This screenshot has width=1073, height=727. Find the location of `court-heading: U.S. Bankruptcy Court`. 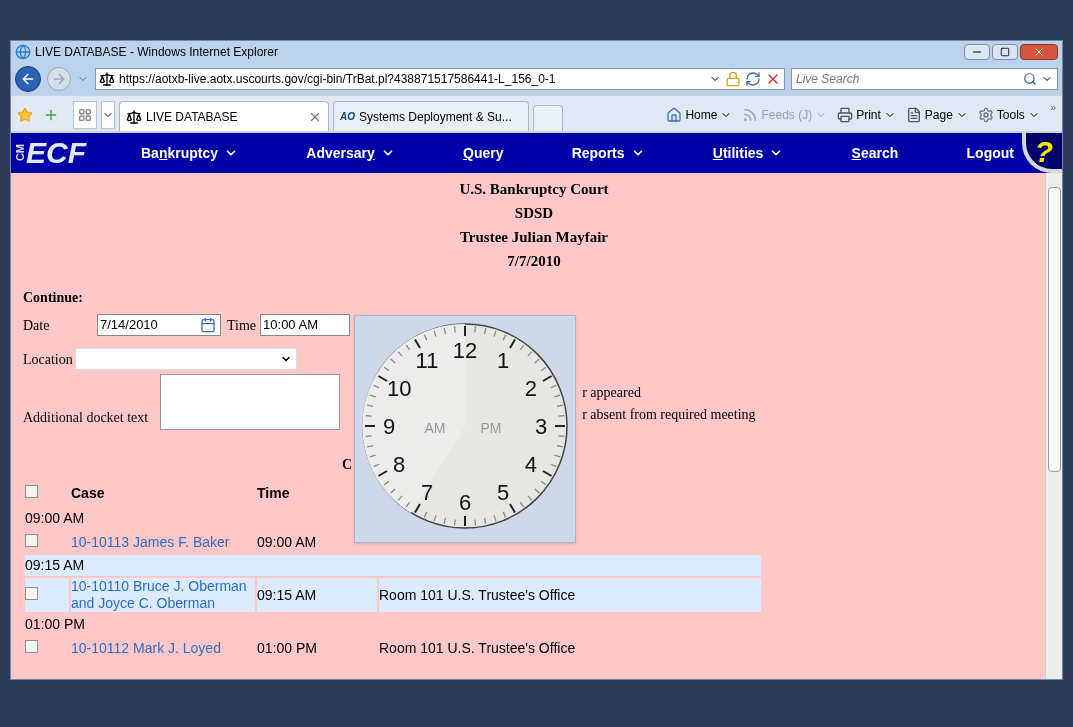

court-heading: U.S. Bankruptcy Court is located at coordinates (534, 189).